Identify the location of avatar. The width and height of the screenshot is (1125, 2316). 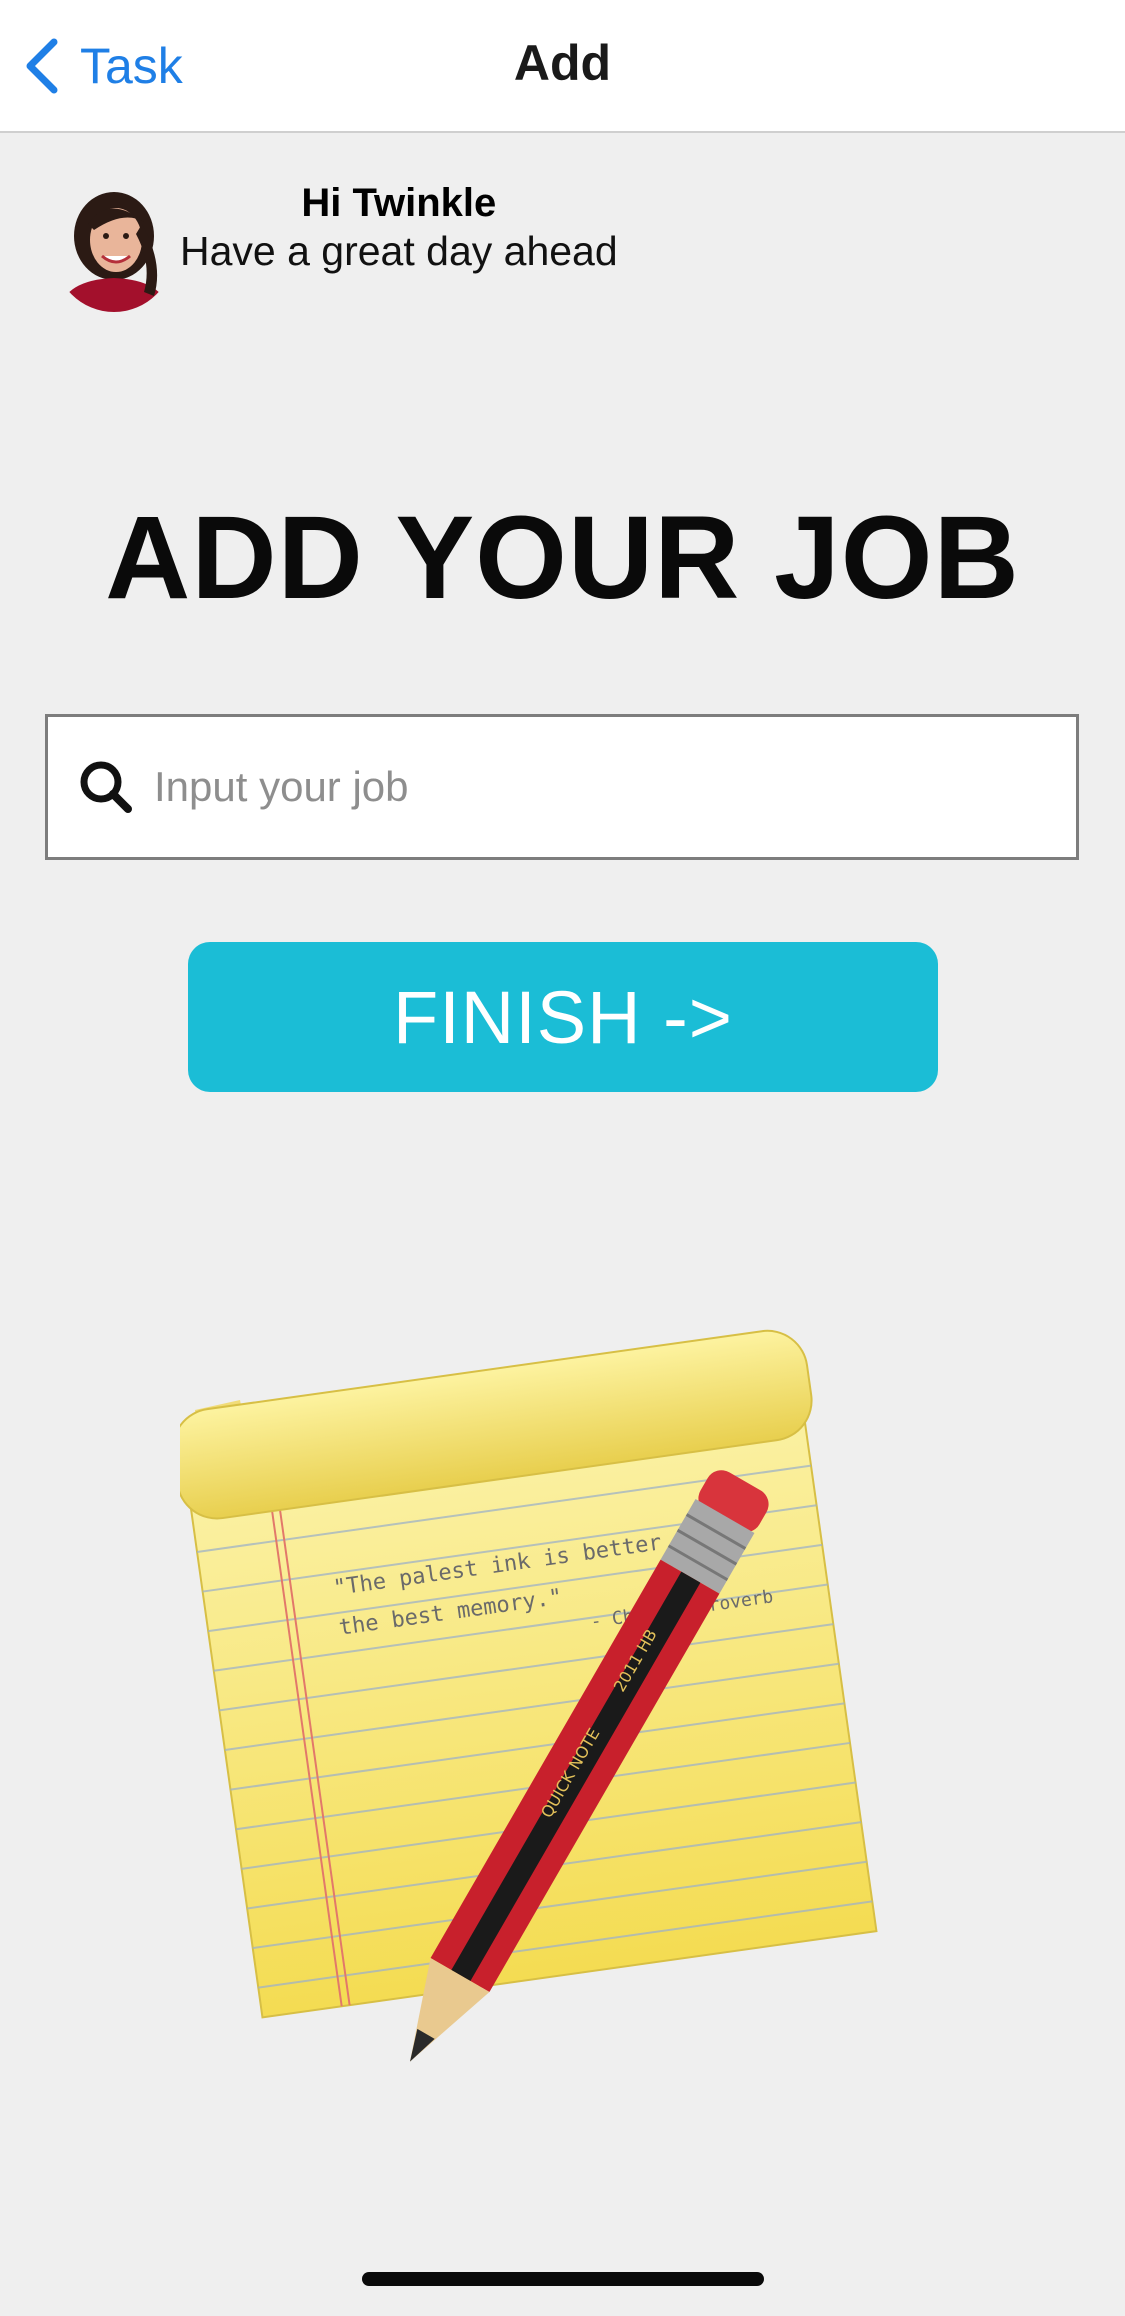
(114, 248).